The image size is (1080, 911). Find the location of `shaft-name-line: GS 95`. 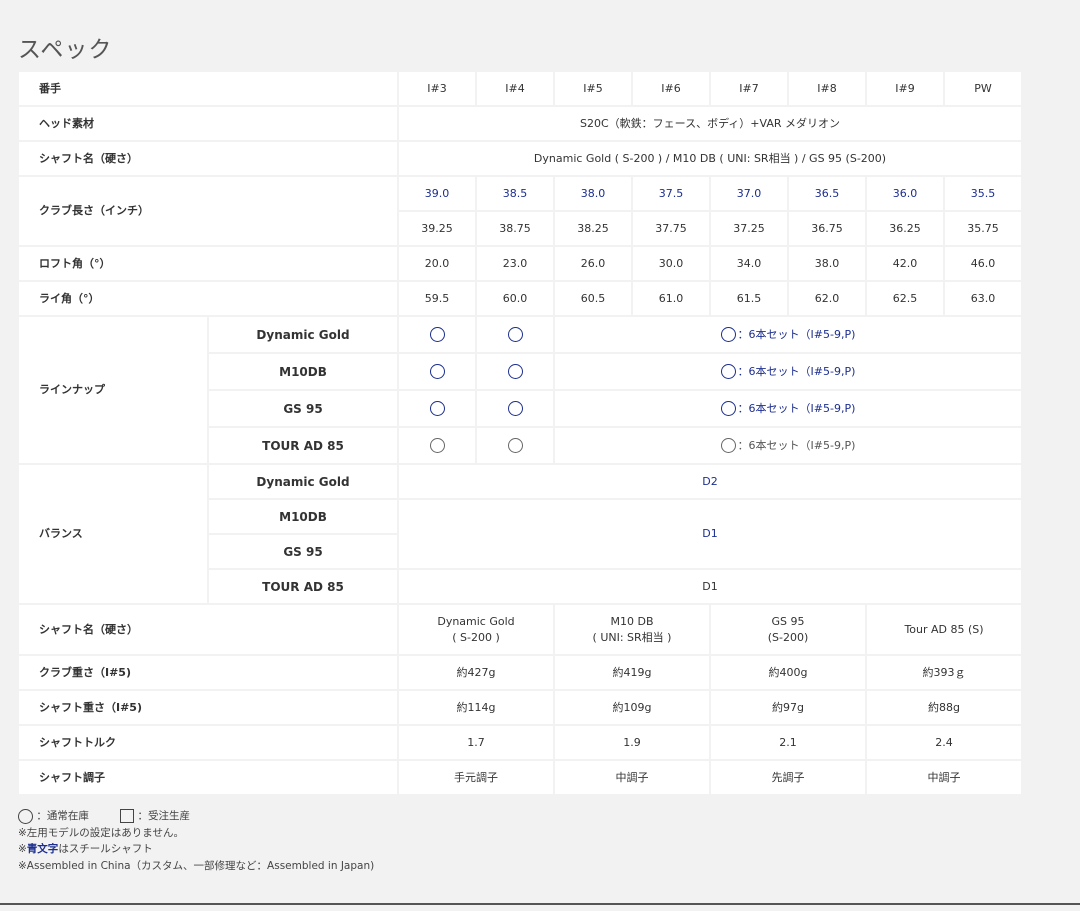

shaft-name-line: GS 95 is located at coordinates (788, 621).